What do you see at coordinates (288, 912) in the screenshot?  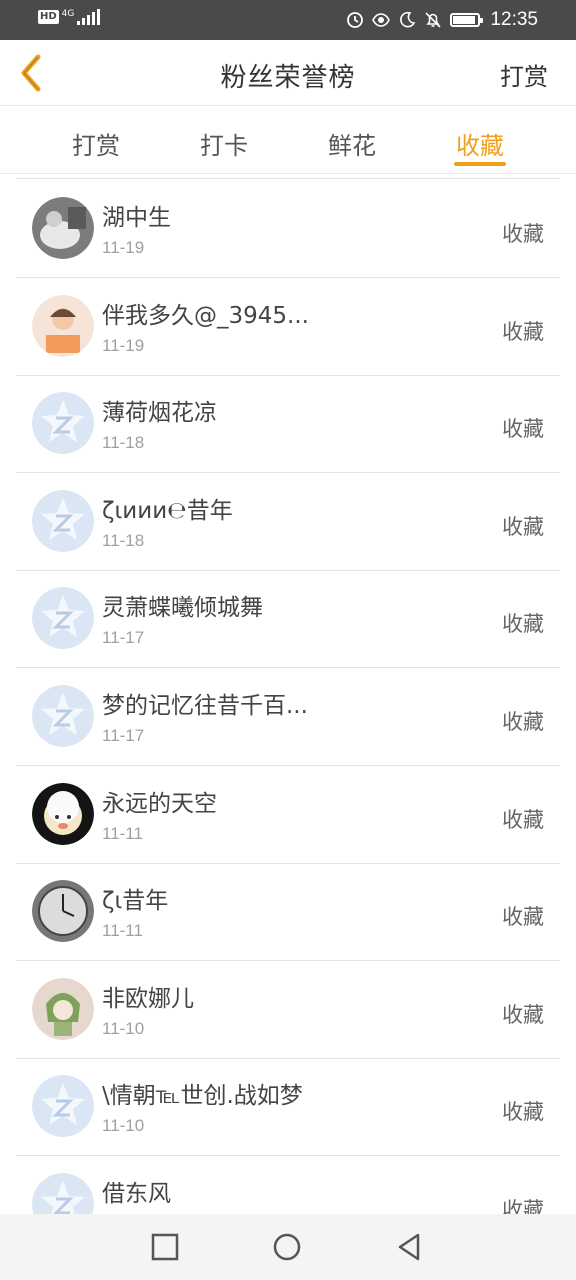 I see `list-item: ζι昔年 11-11 收藏` at bounding box center [288, 912].